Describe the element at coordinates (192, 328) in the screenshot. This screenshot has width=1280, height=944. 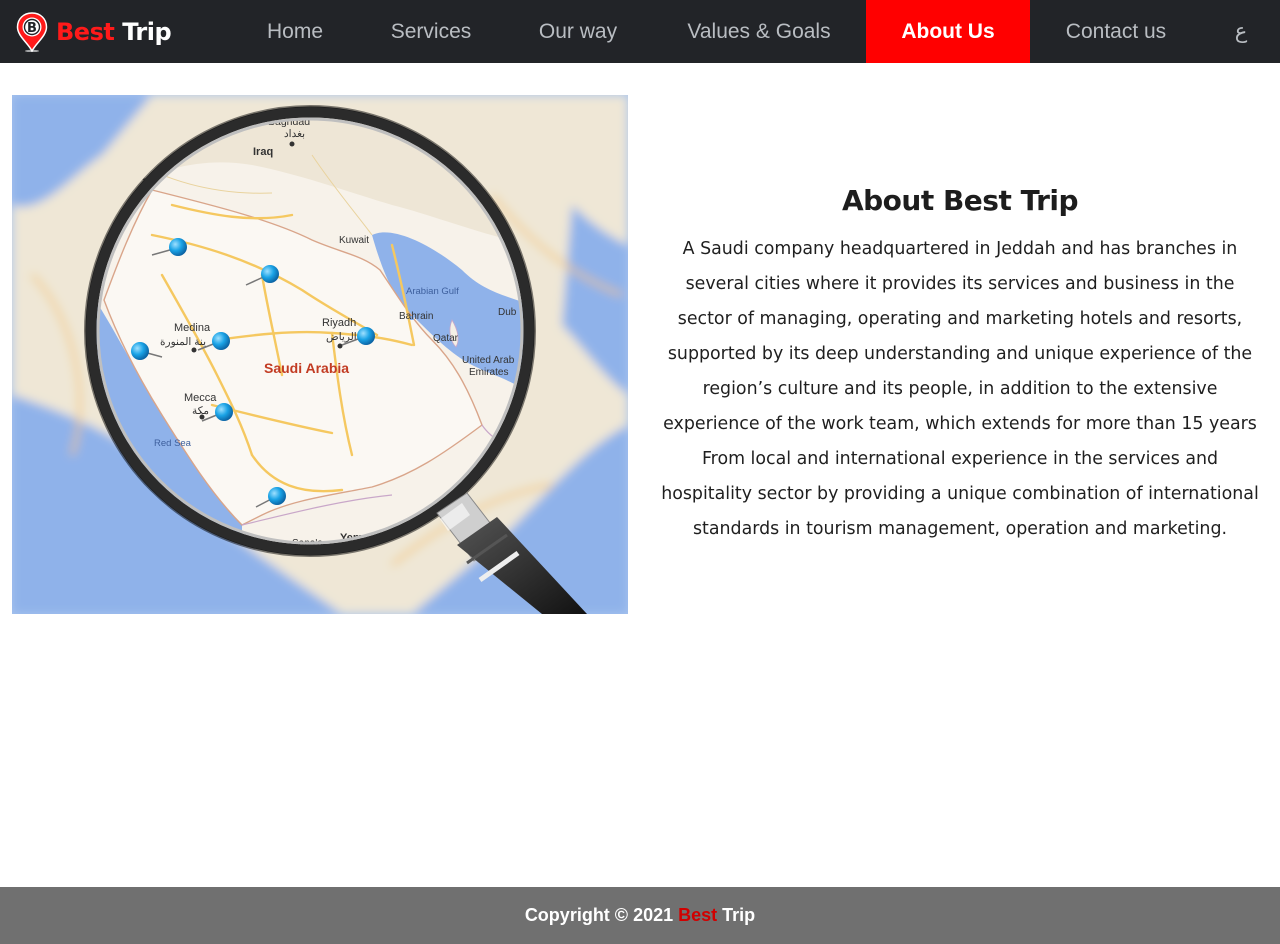
I see `label-medina: Medina` at that location.